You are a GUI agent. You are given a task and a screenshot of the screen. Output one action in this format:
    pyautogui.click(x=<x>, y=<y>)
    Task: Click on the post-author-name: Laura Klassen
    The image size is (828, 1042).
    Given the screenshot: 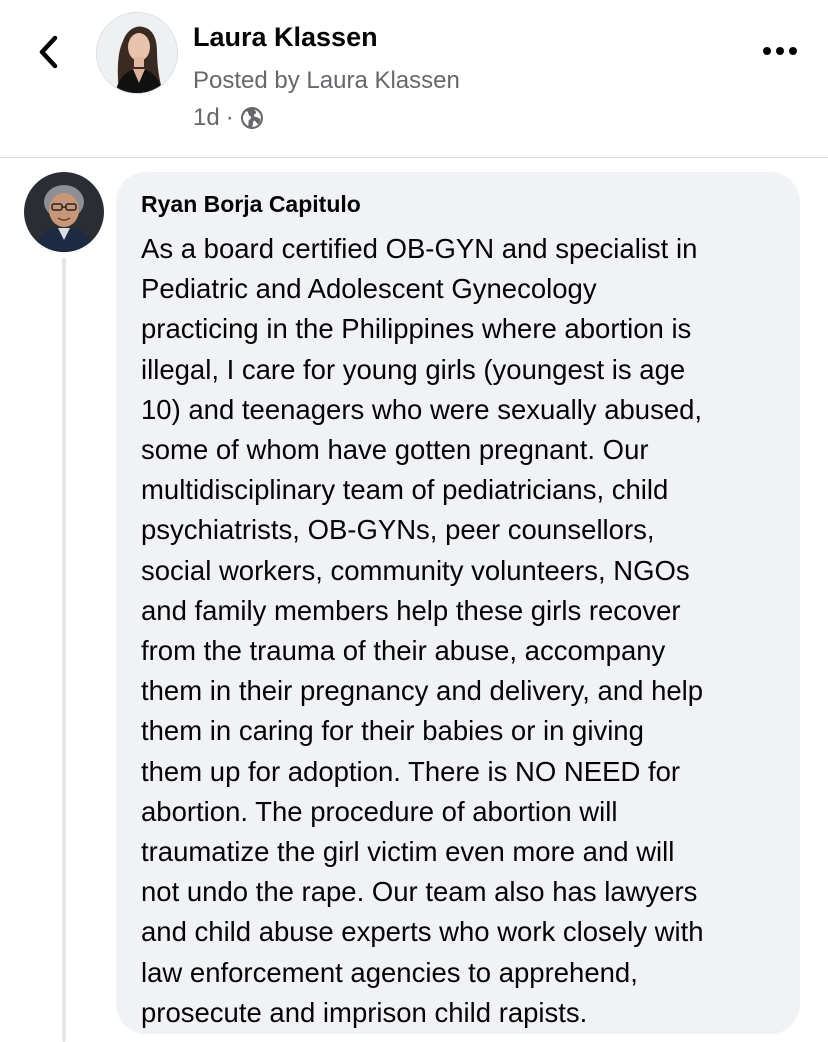 What is the action you would take?
    pyautogui.click(x=285, y=37)
    